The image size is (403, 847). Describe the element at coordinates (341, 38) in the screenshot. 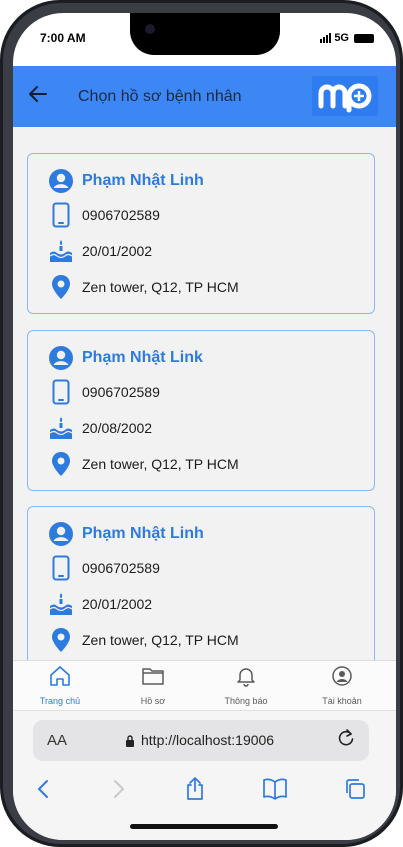

I see `network-label: 5G` at that location.